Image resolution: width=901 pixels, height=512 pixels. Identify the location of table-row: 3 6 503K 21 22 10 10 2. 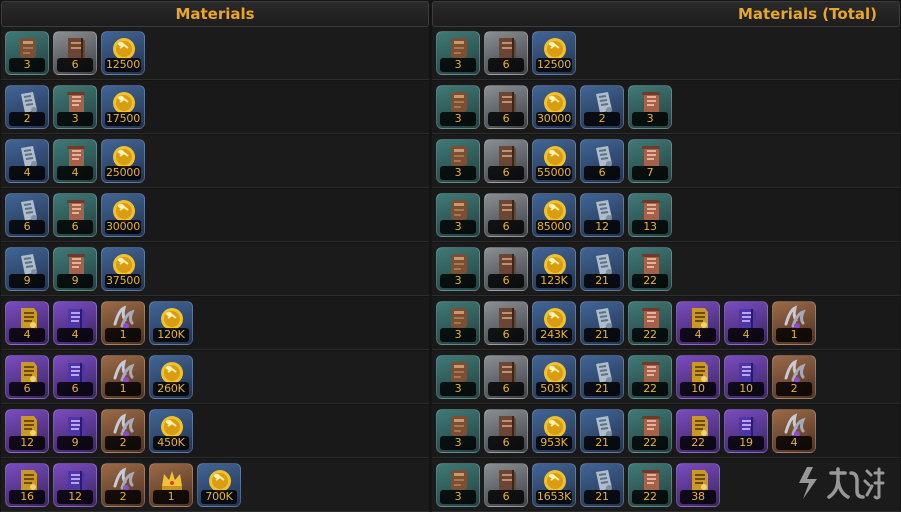
(666, 377).